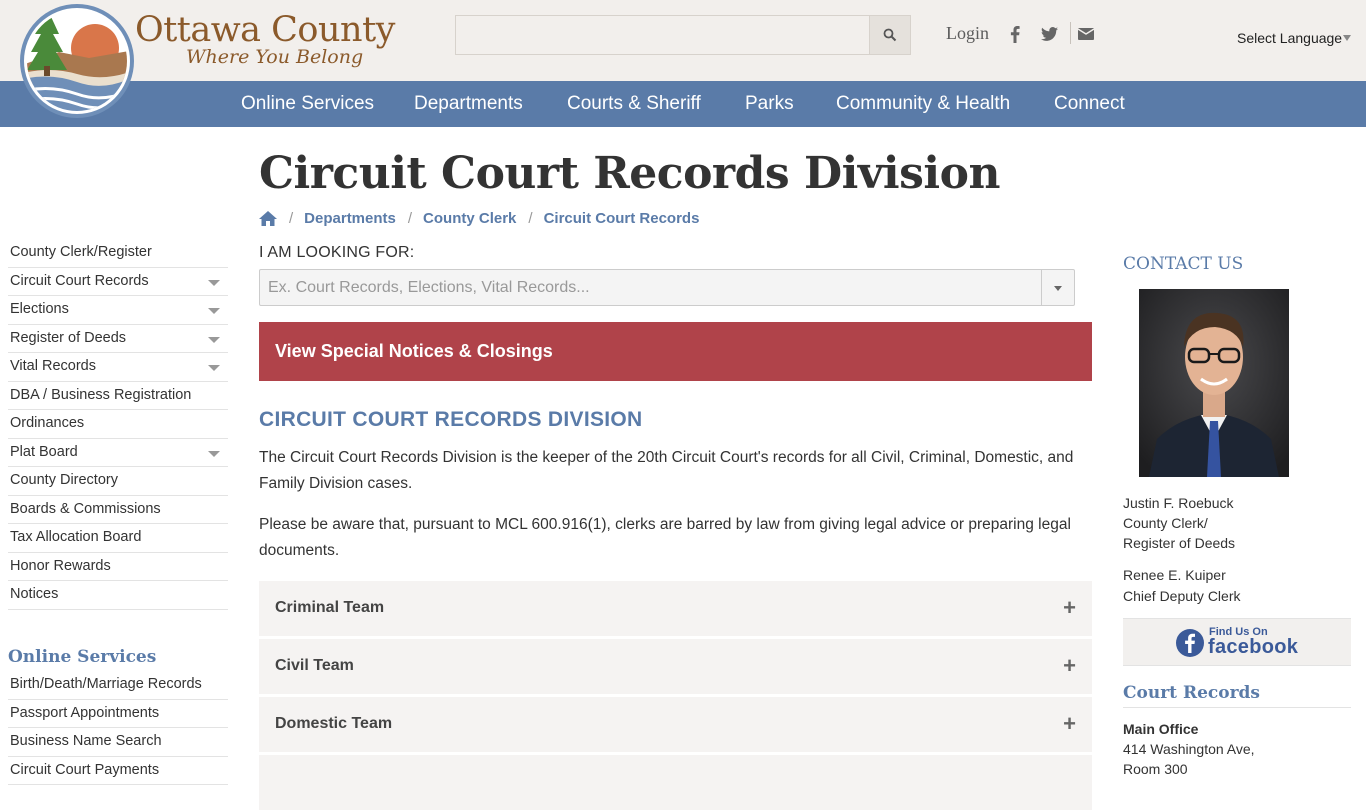  I want to click on looking-for-label: I AM LOOKING FOR:, so click(337, 252).